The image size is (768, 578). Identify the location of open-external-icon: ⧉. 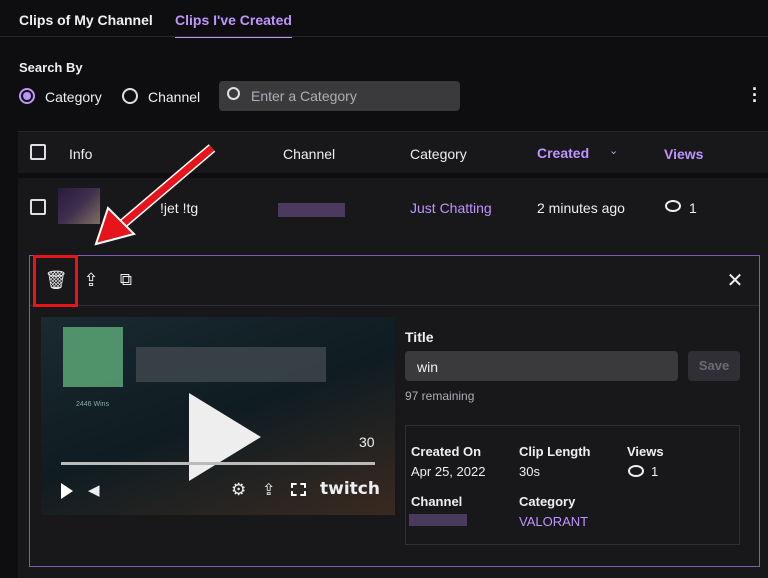
(126, 280).